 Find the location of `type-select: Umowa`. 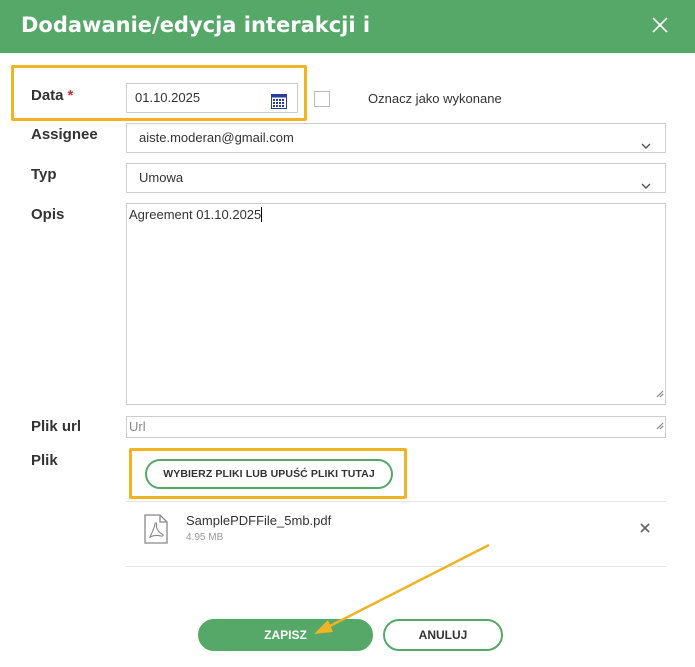

type-select: Umowa is located at coordinates (396, 178).